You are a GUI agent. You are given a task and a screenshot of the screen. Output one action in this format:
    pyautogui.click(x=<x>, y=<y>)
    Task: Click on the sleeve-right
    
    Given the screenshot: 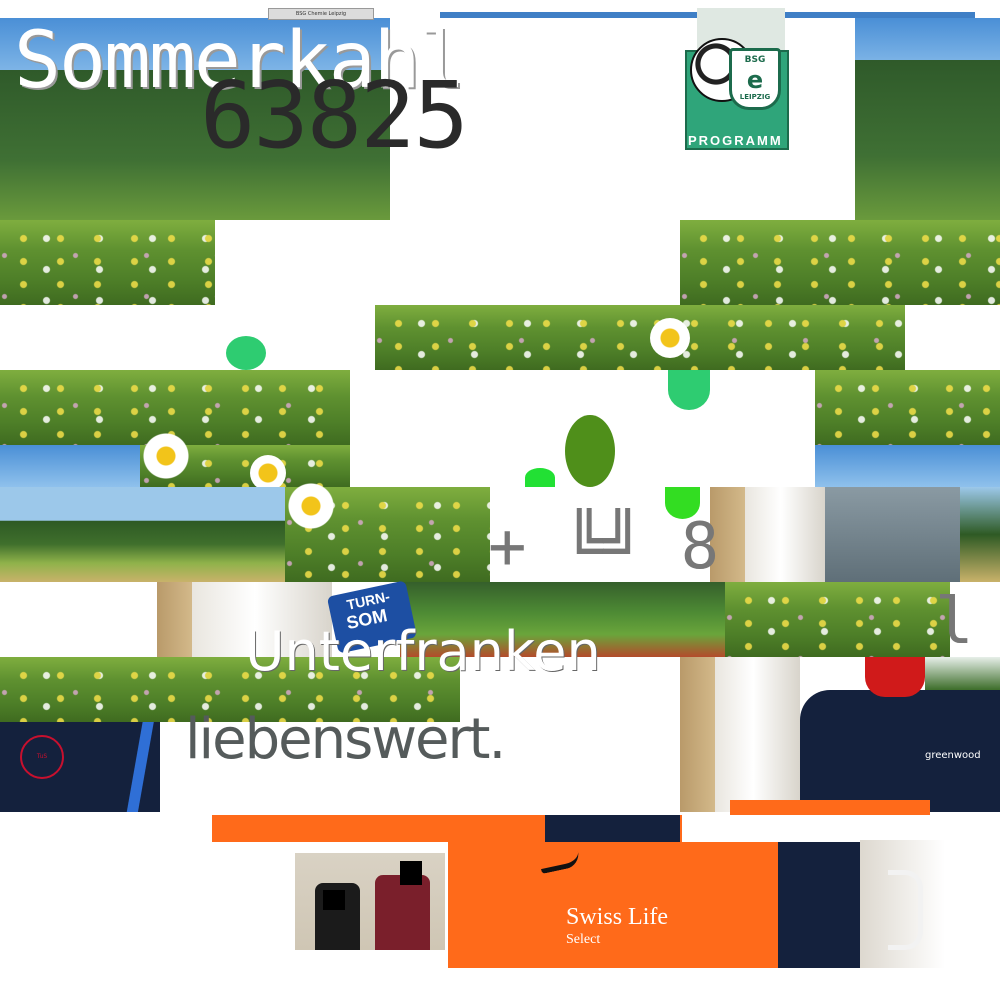 What is the action you would take?
    pyautogui.click(x=819, y=905)
    